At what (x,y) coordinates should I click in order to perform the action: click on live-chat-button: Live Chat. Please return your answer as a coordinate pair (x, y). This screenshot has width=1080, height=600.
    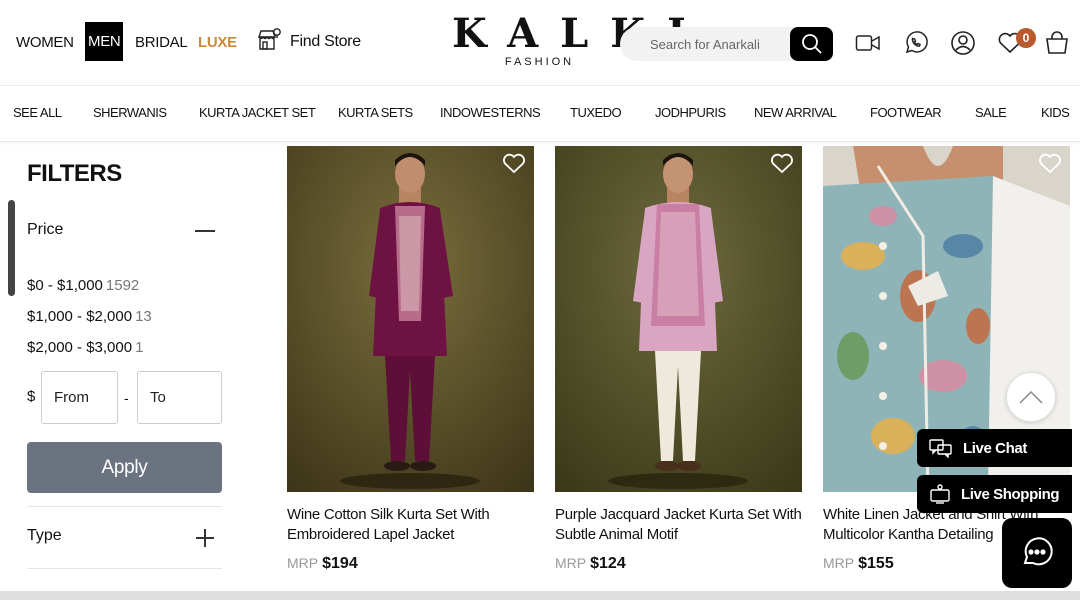
    Looking at the image, I should click on (994, 448).